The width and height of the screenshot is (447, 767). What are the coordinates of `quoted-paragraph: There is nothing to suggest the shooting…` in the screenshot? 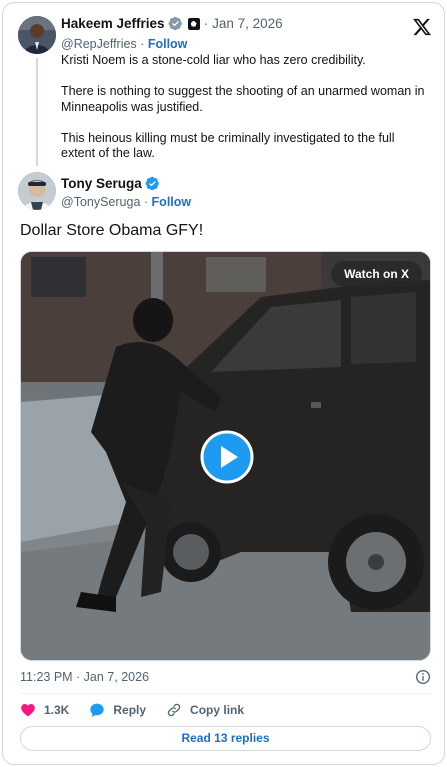 It's located at (243, 99).